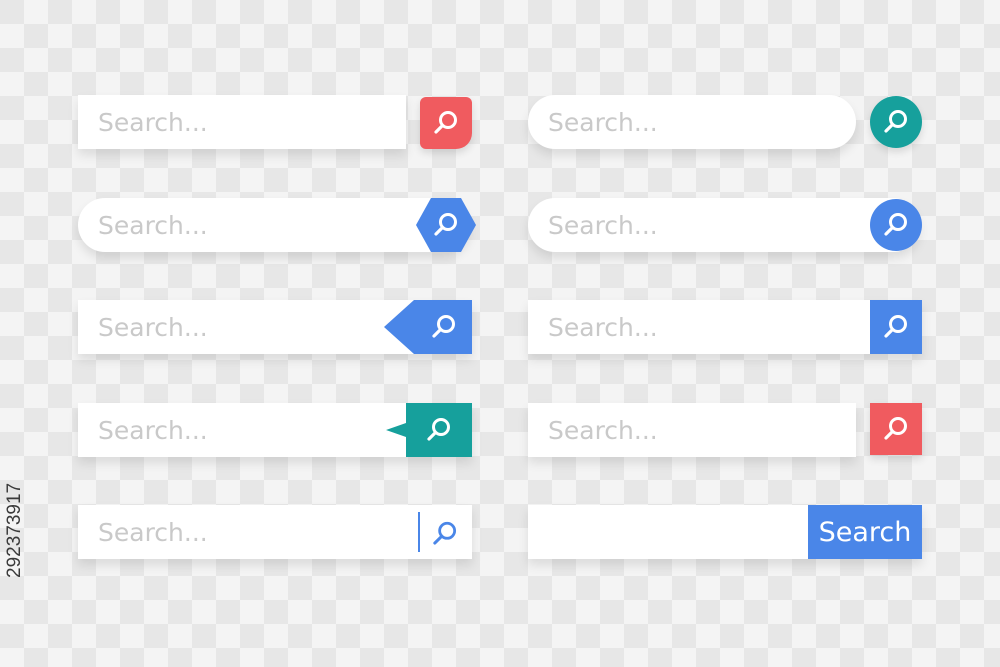 The image size is (1000, 667). I want to click on search-divider, so click(419, 532).